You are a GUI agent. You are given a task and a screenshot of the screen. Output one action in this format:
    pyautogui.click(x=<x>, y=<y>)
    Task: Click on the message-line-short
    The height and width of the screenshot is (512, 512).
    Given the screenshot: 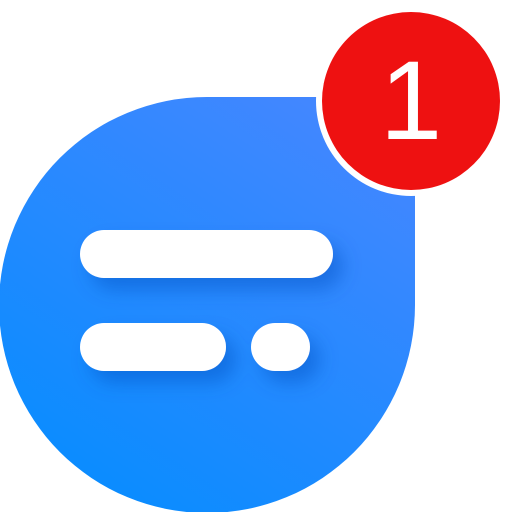 What is the action you would take?
    pyautogui.click(x=153, y=347)
    